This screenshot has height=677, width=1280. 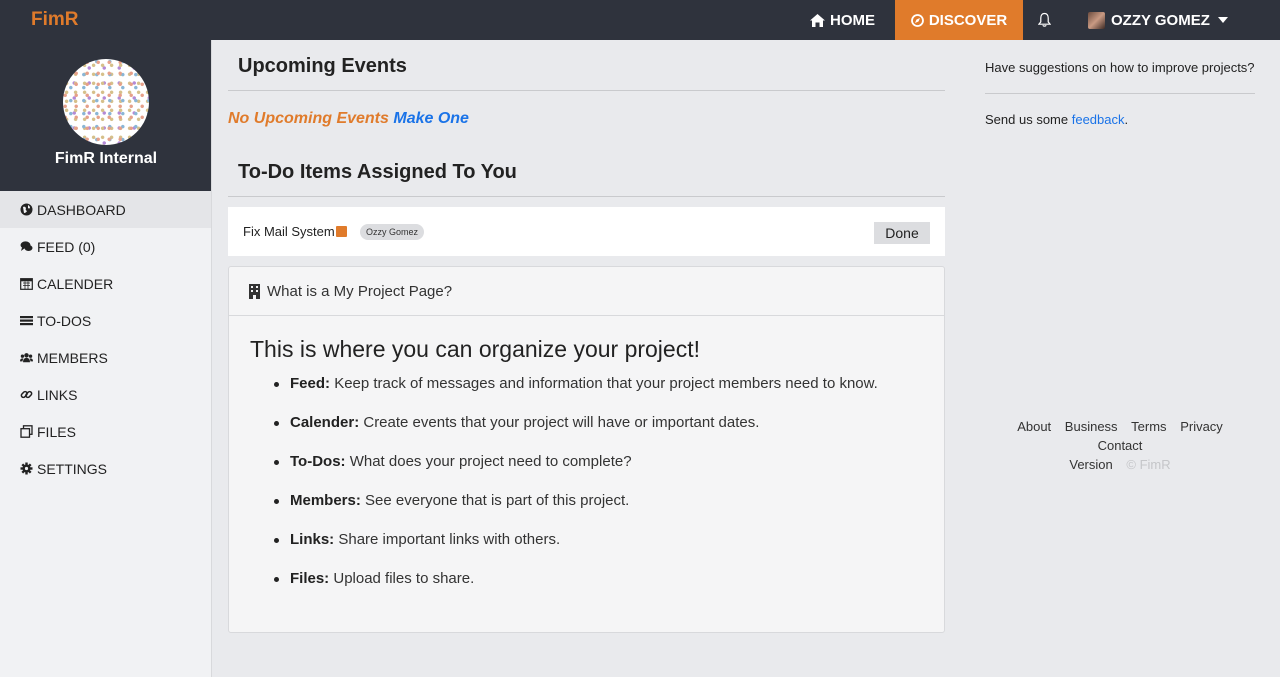 I want to click on footer-link-contact: Contact, so click(x=1120, y=445).